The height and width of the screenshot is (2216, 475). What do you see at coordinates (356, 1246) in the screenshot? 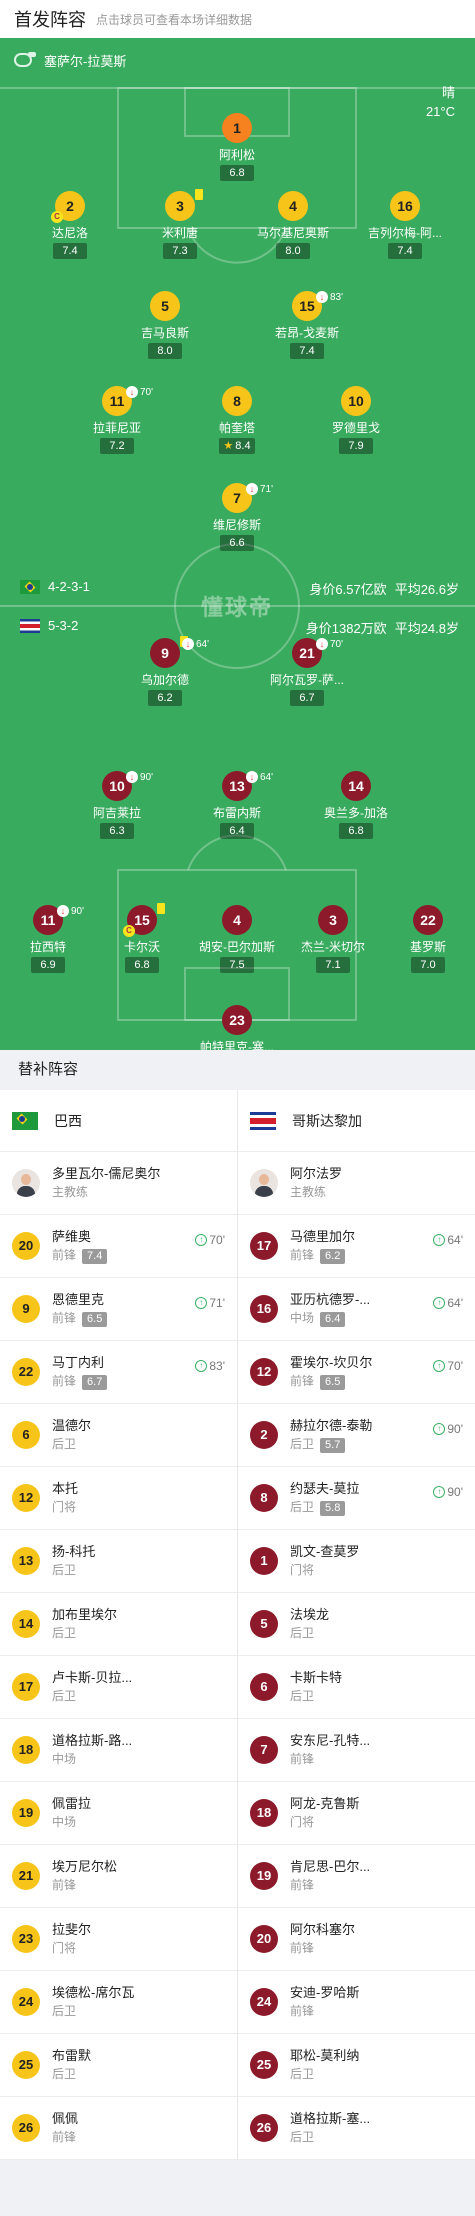
I see `away-sub-row: 17 马德里加尔 前锋 6.2 ↑ 64'` at bounding box center [356, 1246].